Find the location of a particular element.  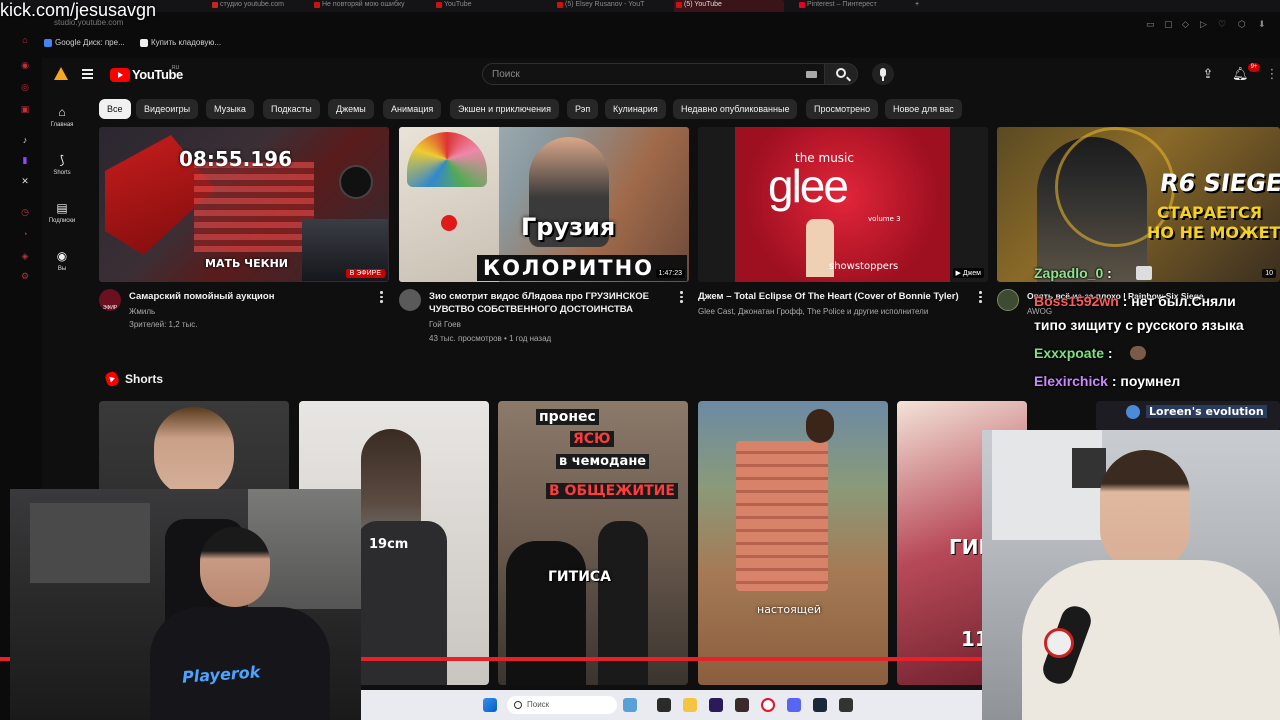

file-explorer-icon is located at coordinates (690, 705).